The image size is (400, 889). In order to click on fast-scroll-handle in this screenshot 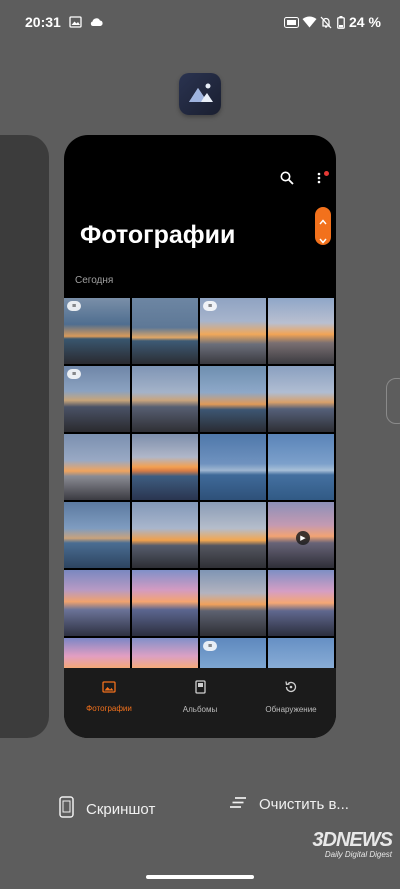, I will do `click(323, 226)`.